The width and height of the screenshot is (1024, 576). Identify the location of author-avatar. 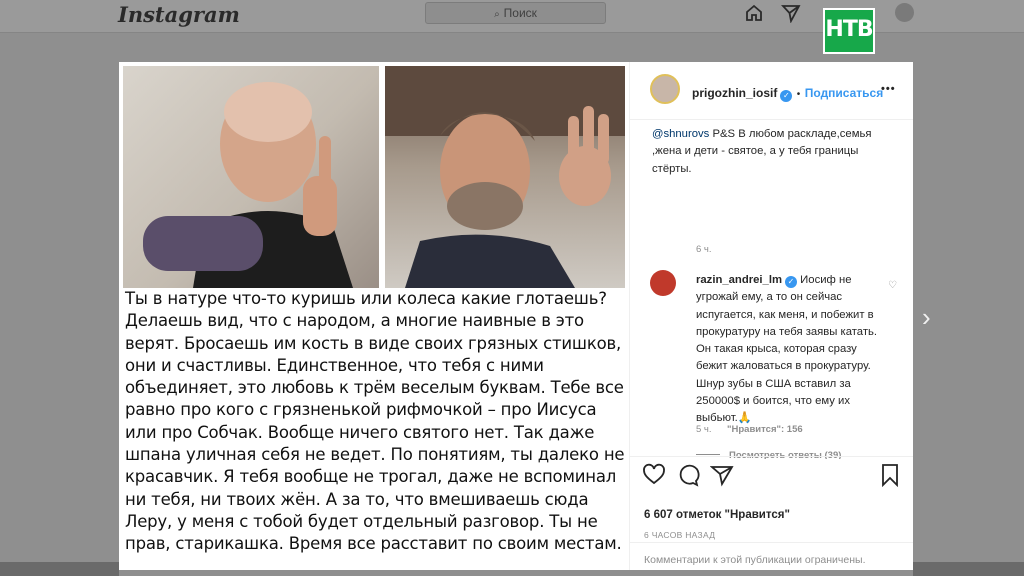
(665, 89).